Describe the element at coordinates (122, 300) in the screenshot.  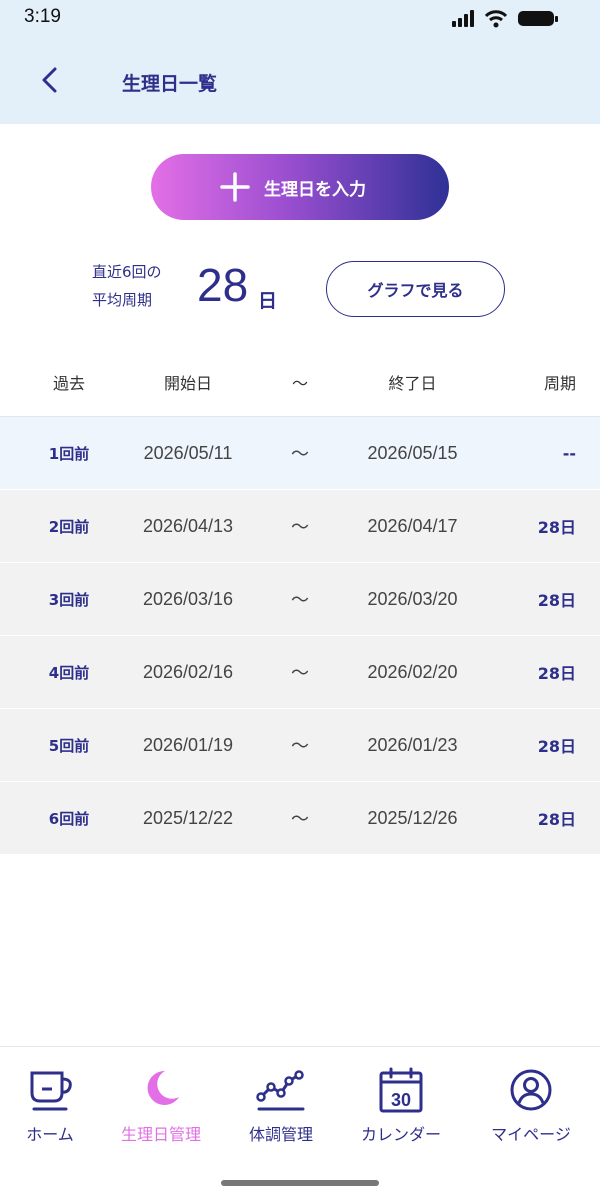
I see `average-label-line2: 平均周期` at that location.